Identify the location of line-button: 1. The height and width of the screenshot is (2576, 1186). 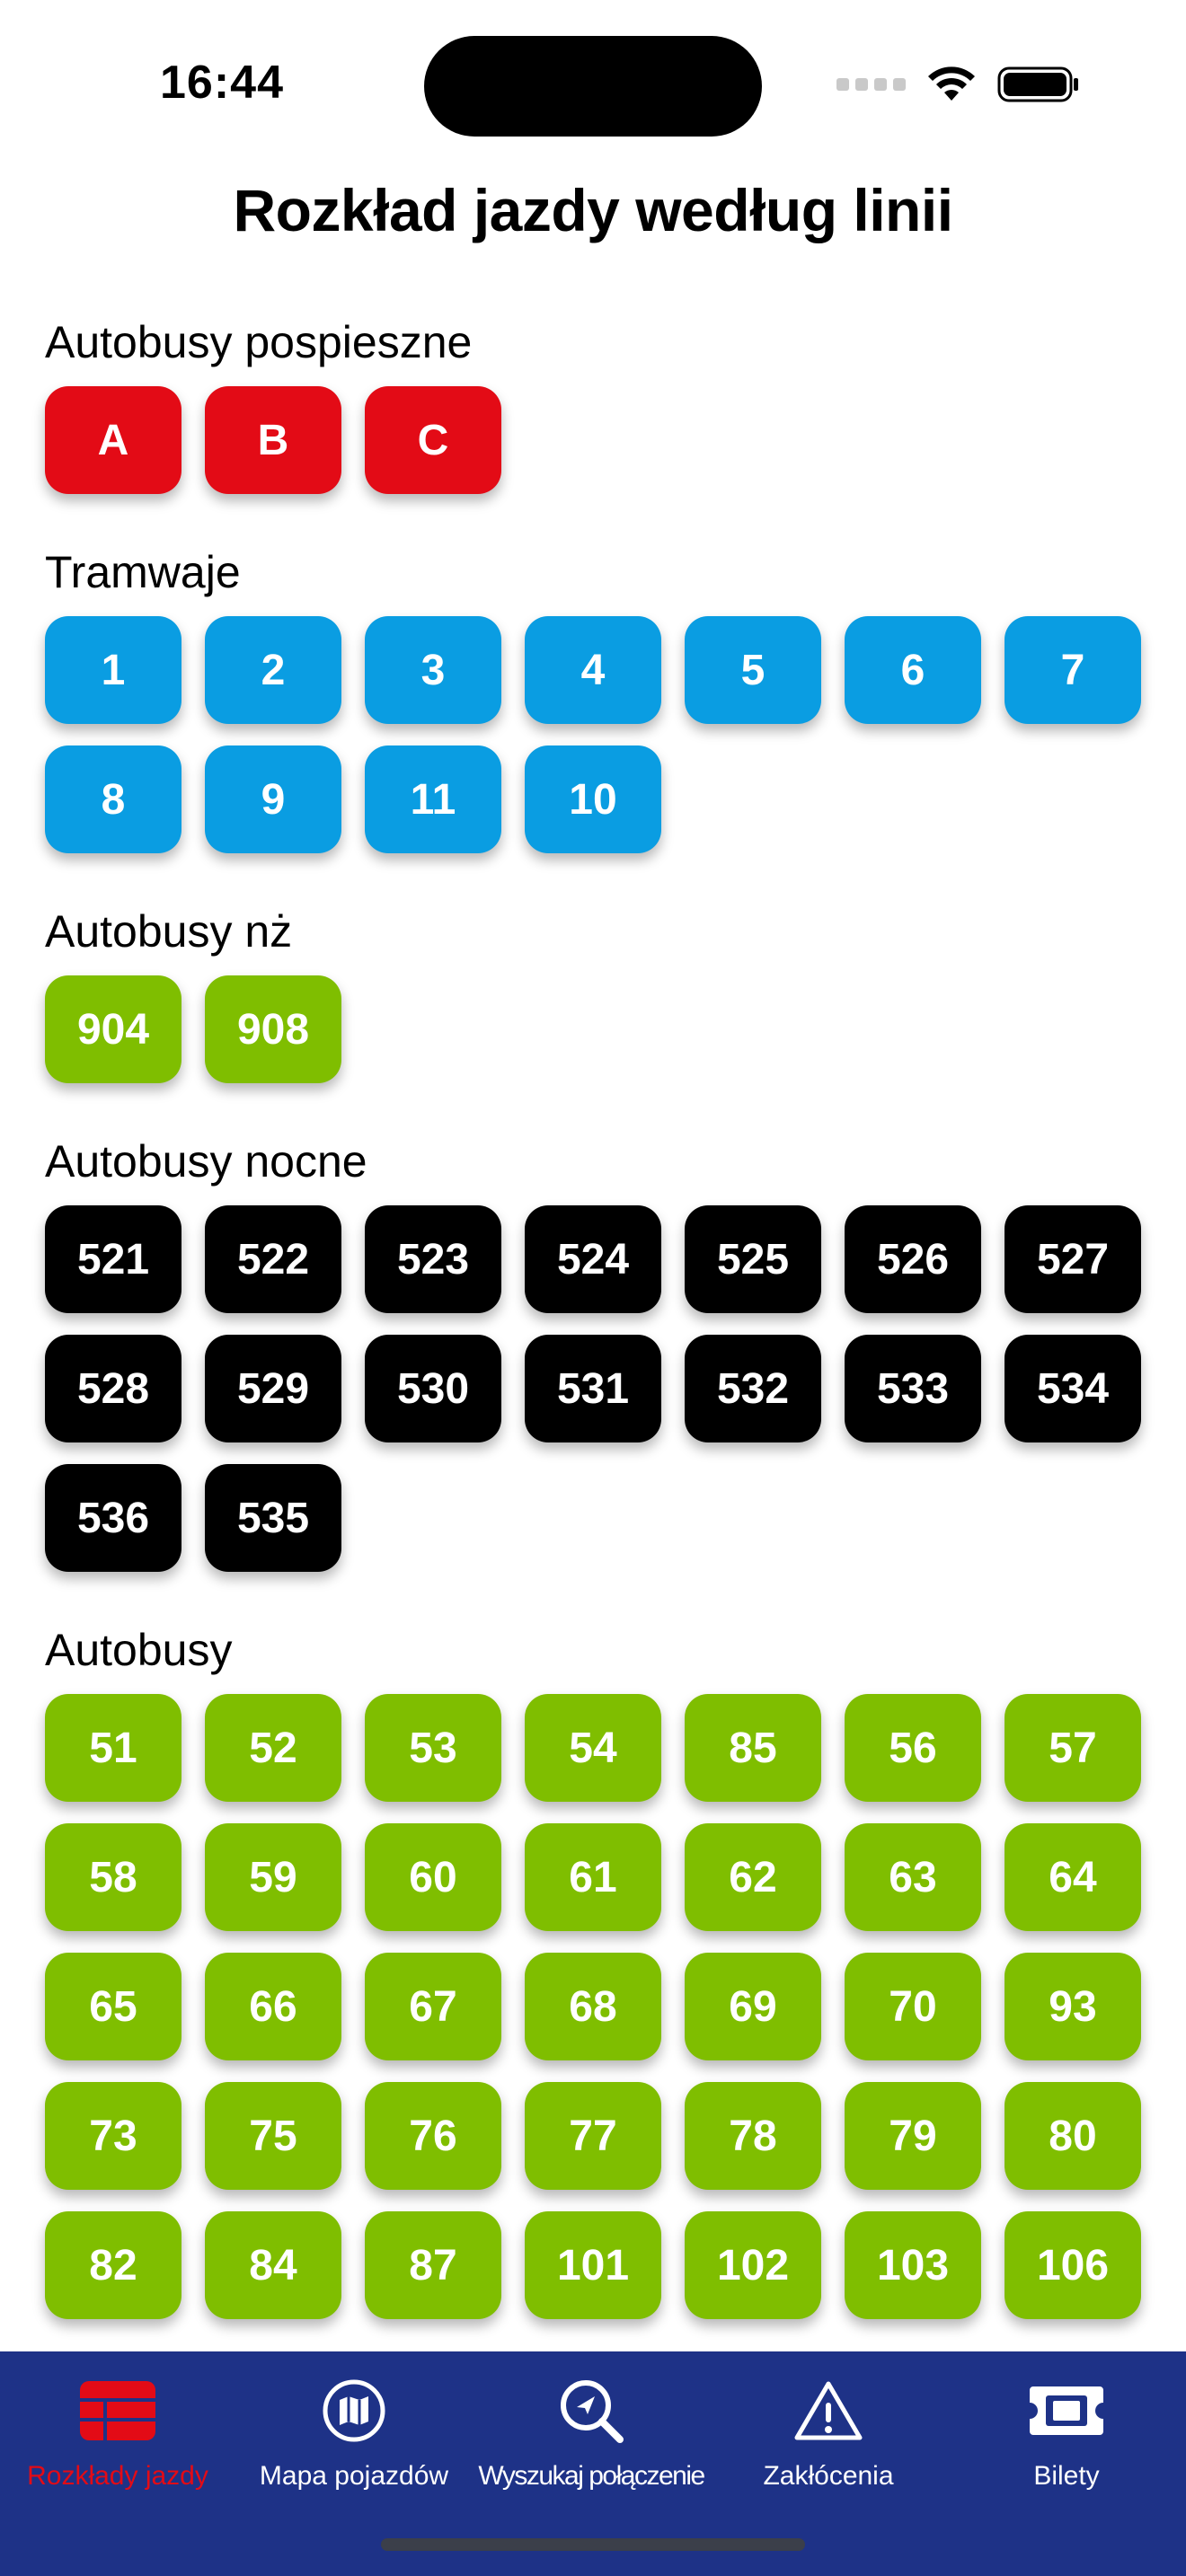
(113, 670).